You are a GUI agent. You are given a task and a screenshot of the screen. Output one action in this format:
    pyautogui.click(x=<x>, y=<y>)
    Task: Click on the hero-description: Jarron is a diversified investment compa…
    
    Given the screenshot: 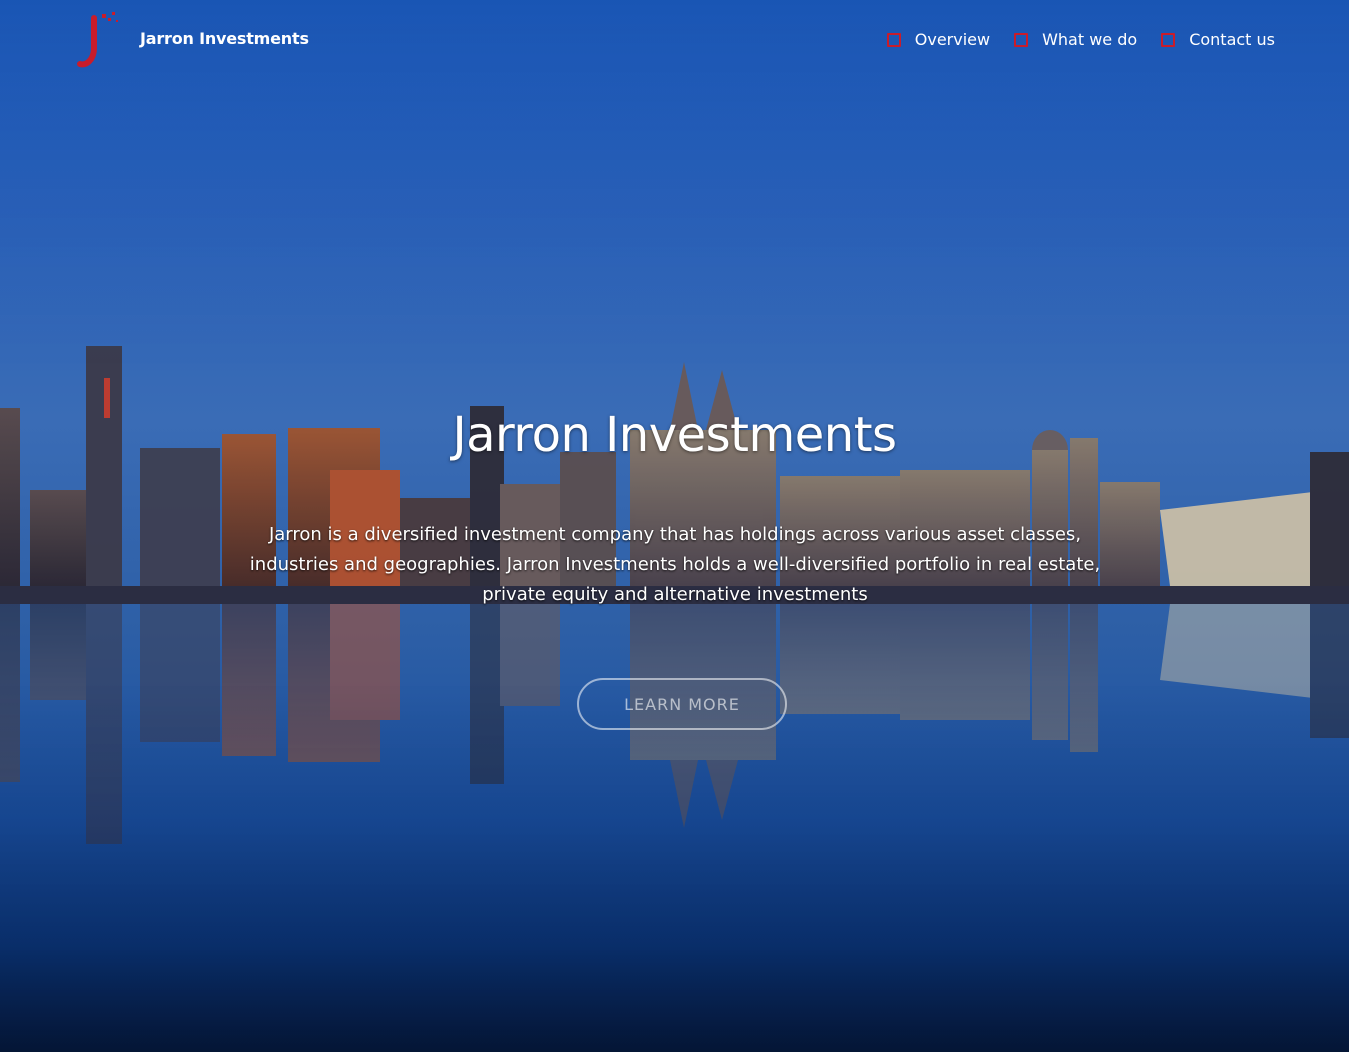 What is the action you would take?
    pyautogui.click(x=675, y=564)
    